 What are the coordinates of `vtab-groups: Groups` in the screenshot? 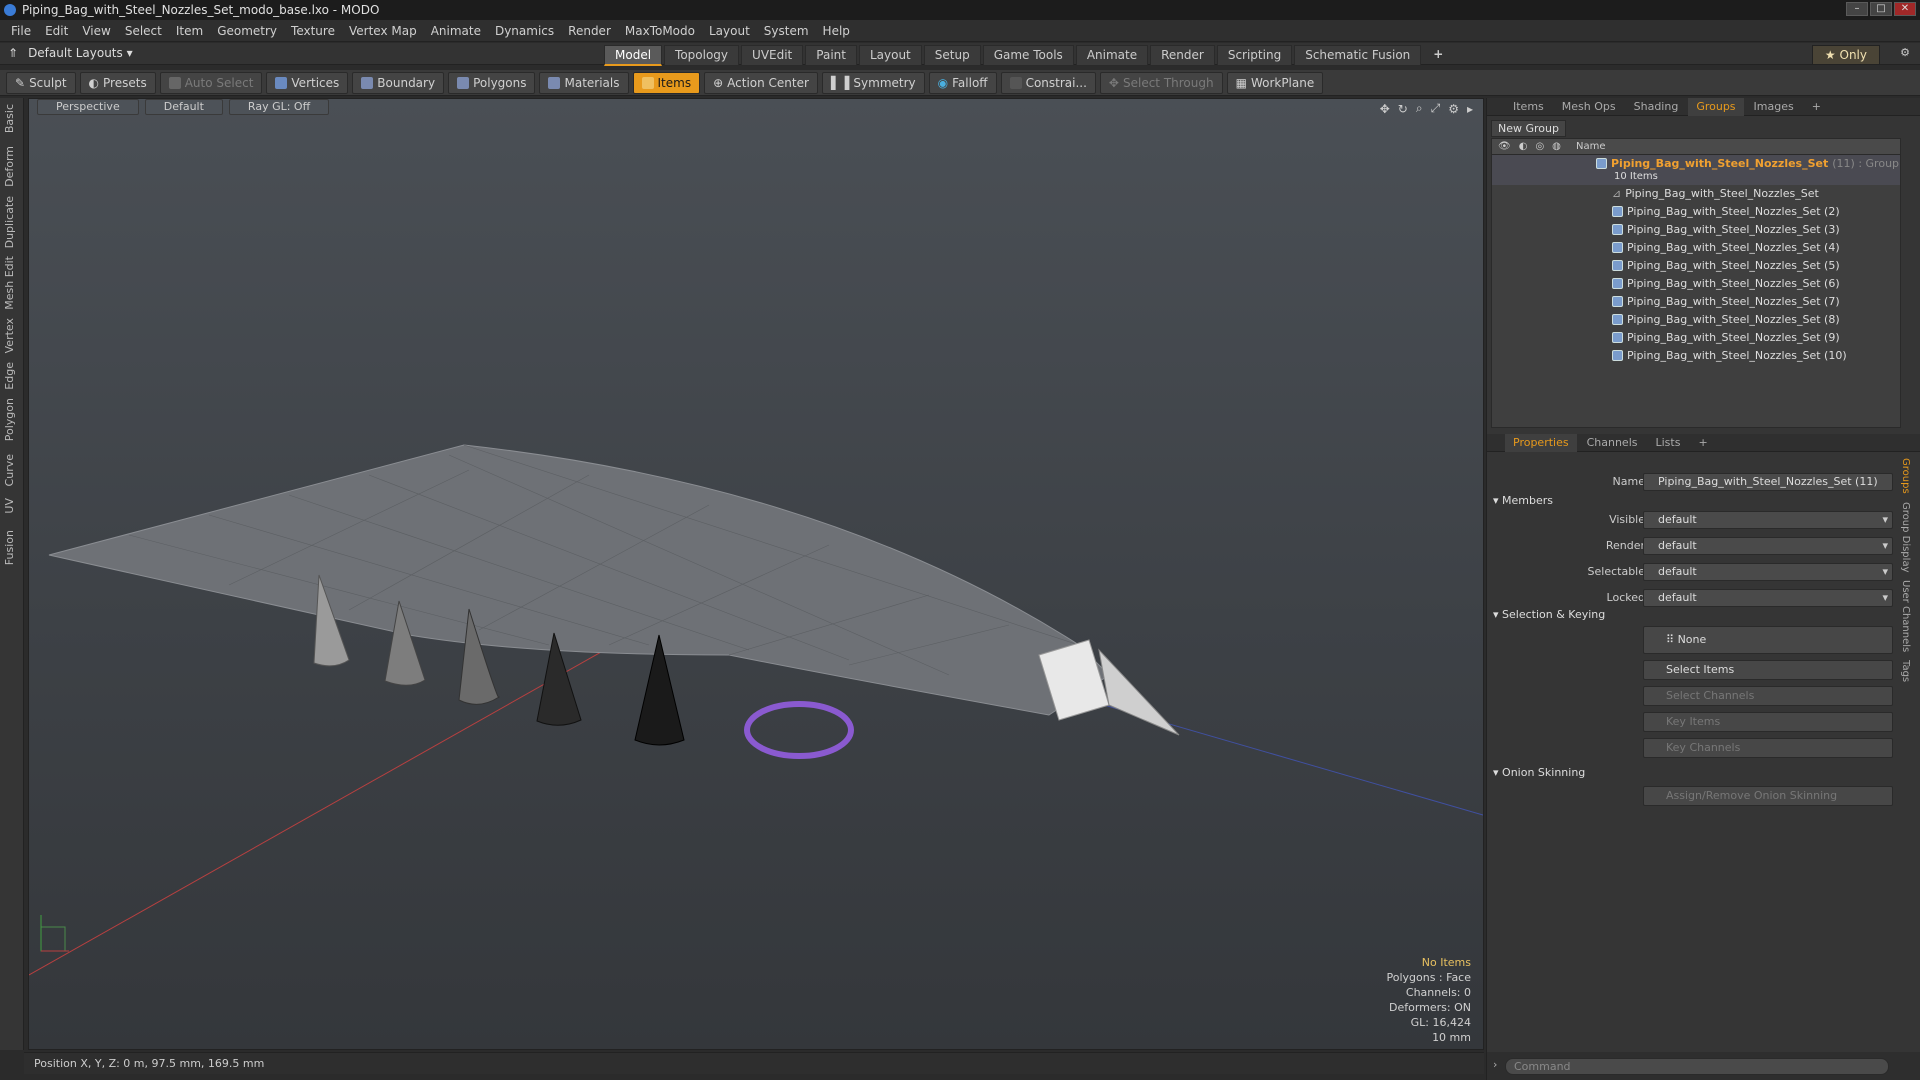 It's located at (1905, 476).